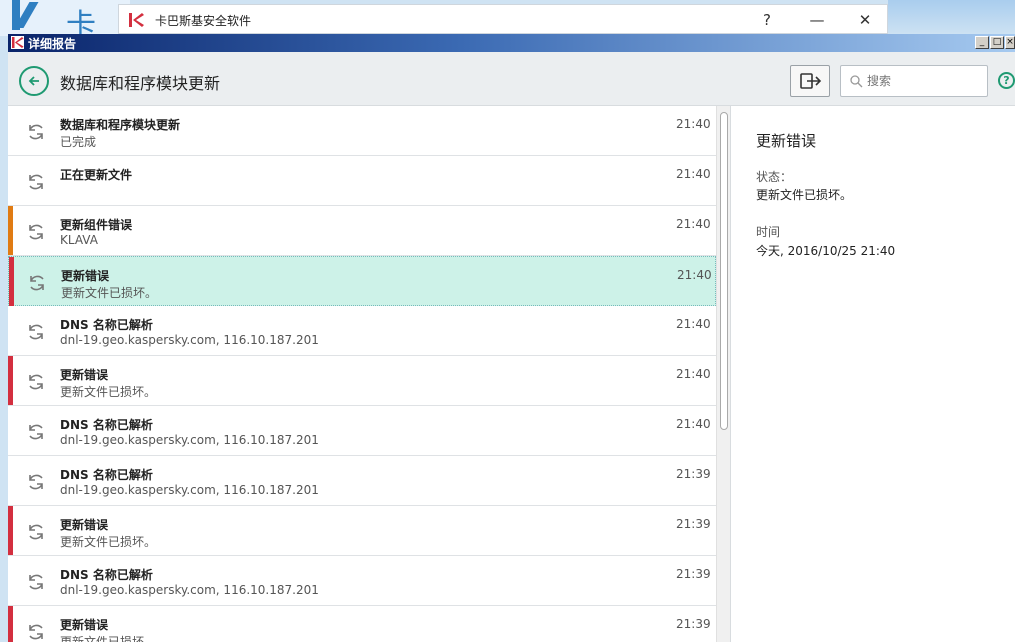 This screenshot has width=1015, height=642. What do you see at coordinates (120, 125) in the screenshot?
I see `event-title: 数据库和程序模块更新` at bounding box center [120, 125].